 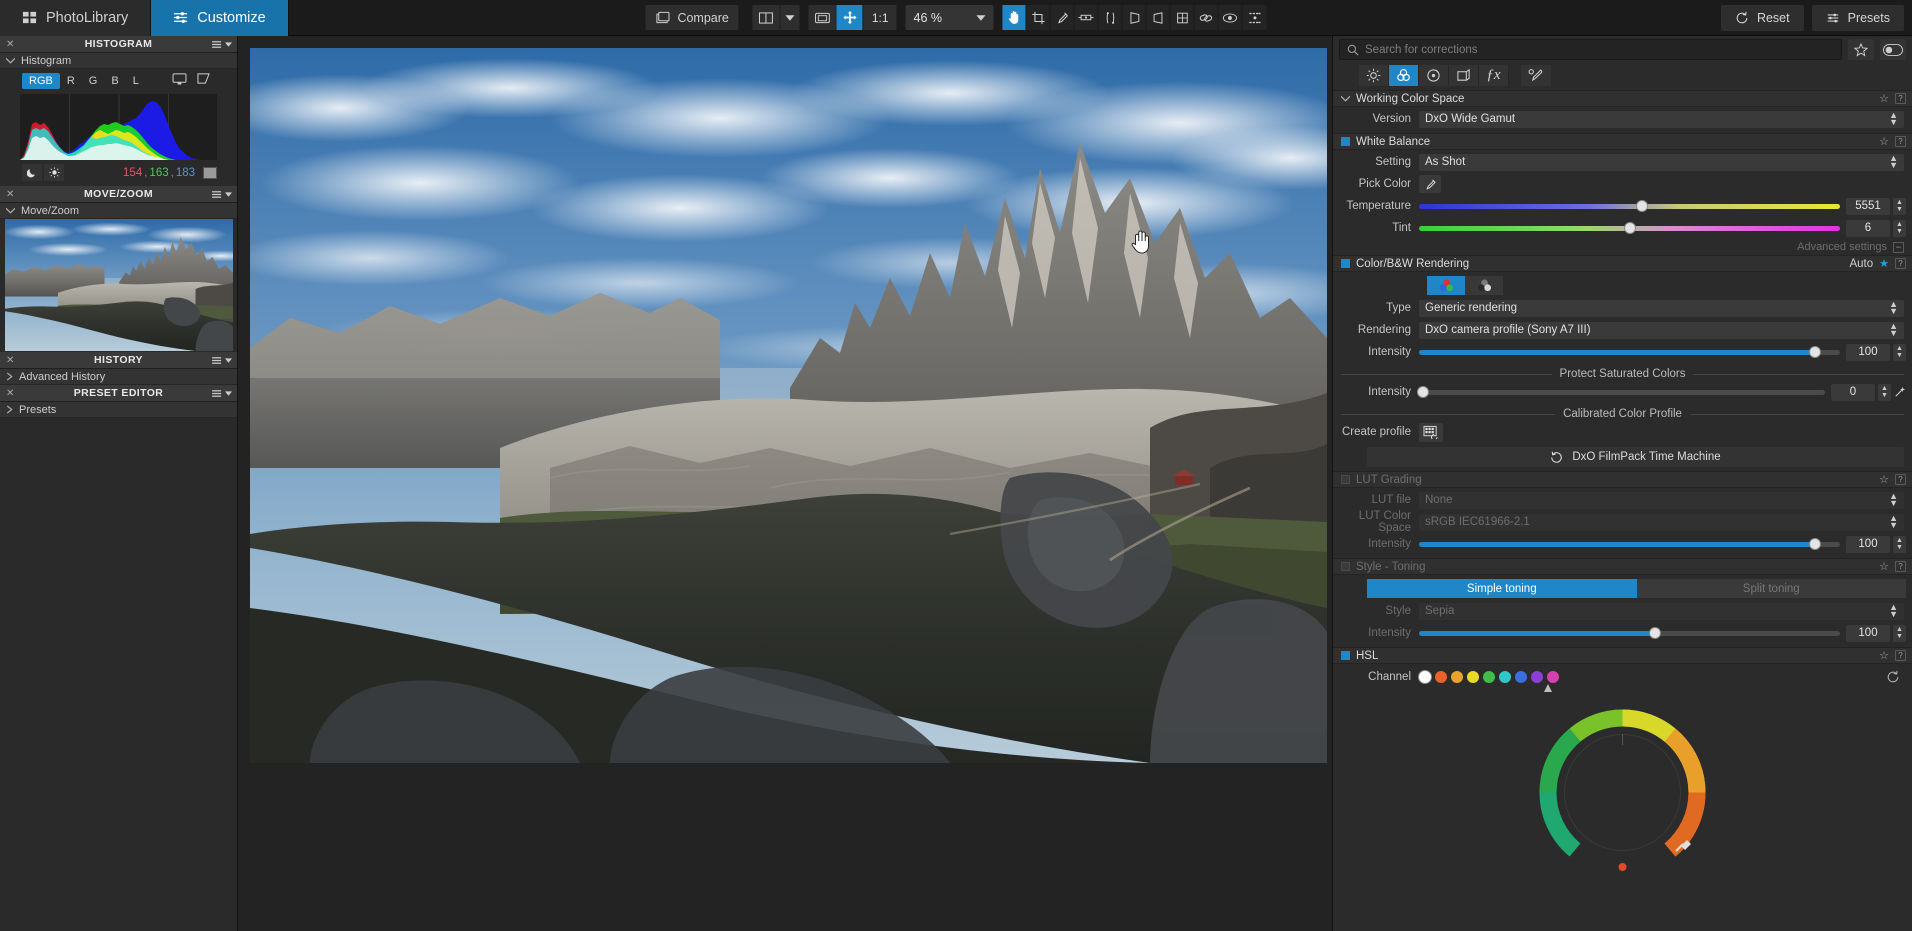 I want to click on color-bw-auto-label: Auto, so click(x=1861, y=264).